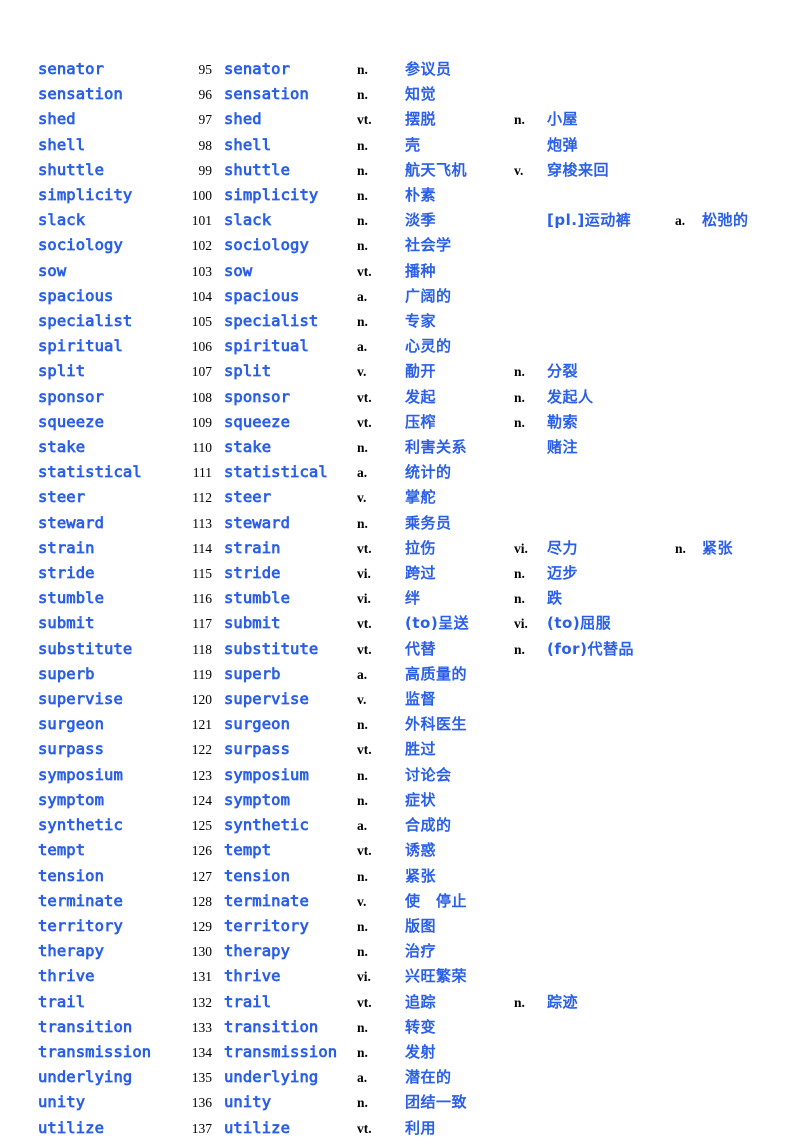 The width and height of the screenshot is (794, 1141). I want to click on word-english-right: synthetic, so click(267, 825).